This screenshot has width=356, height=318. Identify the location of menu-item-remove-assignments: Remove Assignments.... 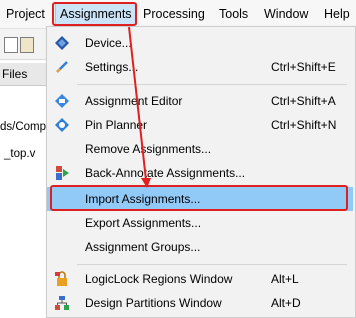
(200, 149).